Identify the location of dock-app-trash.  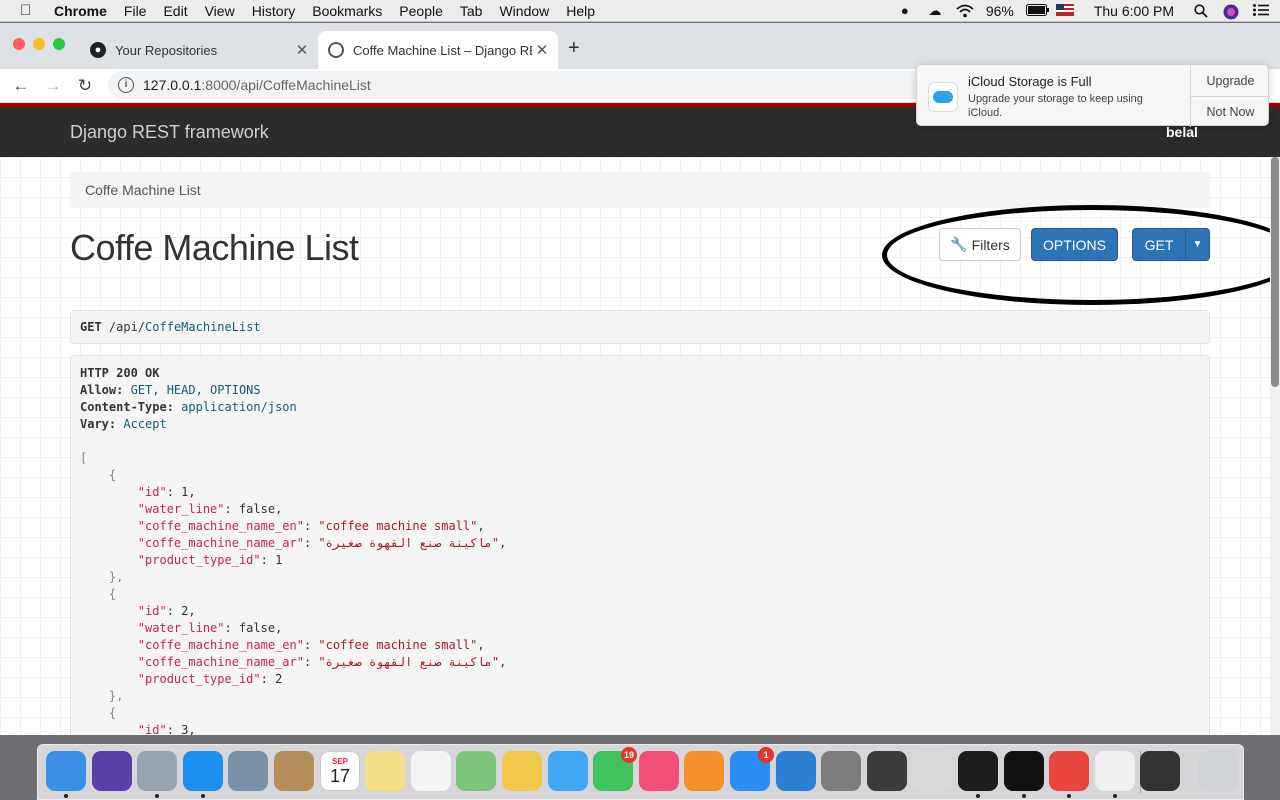
(1218, 771).